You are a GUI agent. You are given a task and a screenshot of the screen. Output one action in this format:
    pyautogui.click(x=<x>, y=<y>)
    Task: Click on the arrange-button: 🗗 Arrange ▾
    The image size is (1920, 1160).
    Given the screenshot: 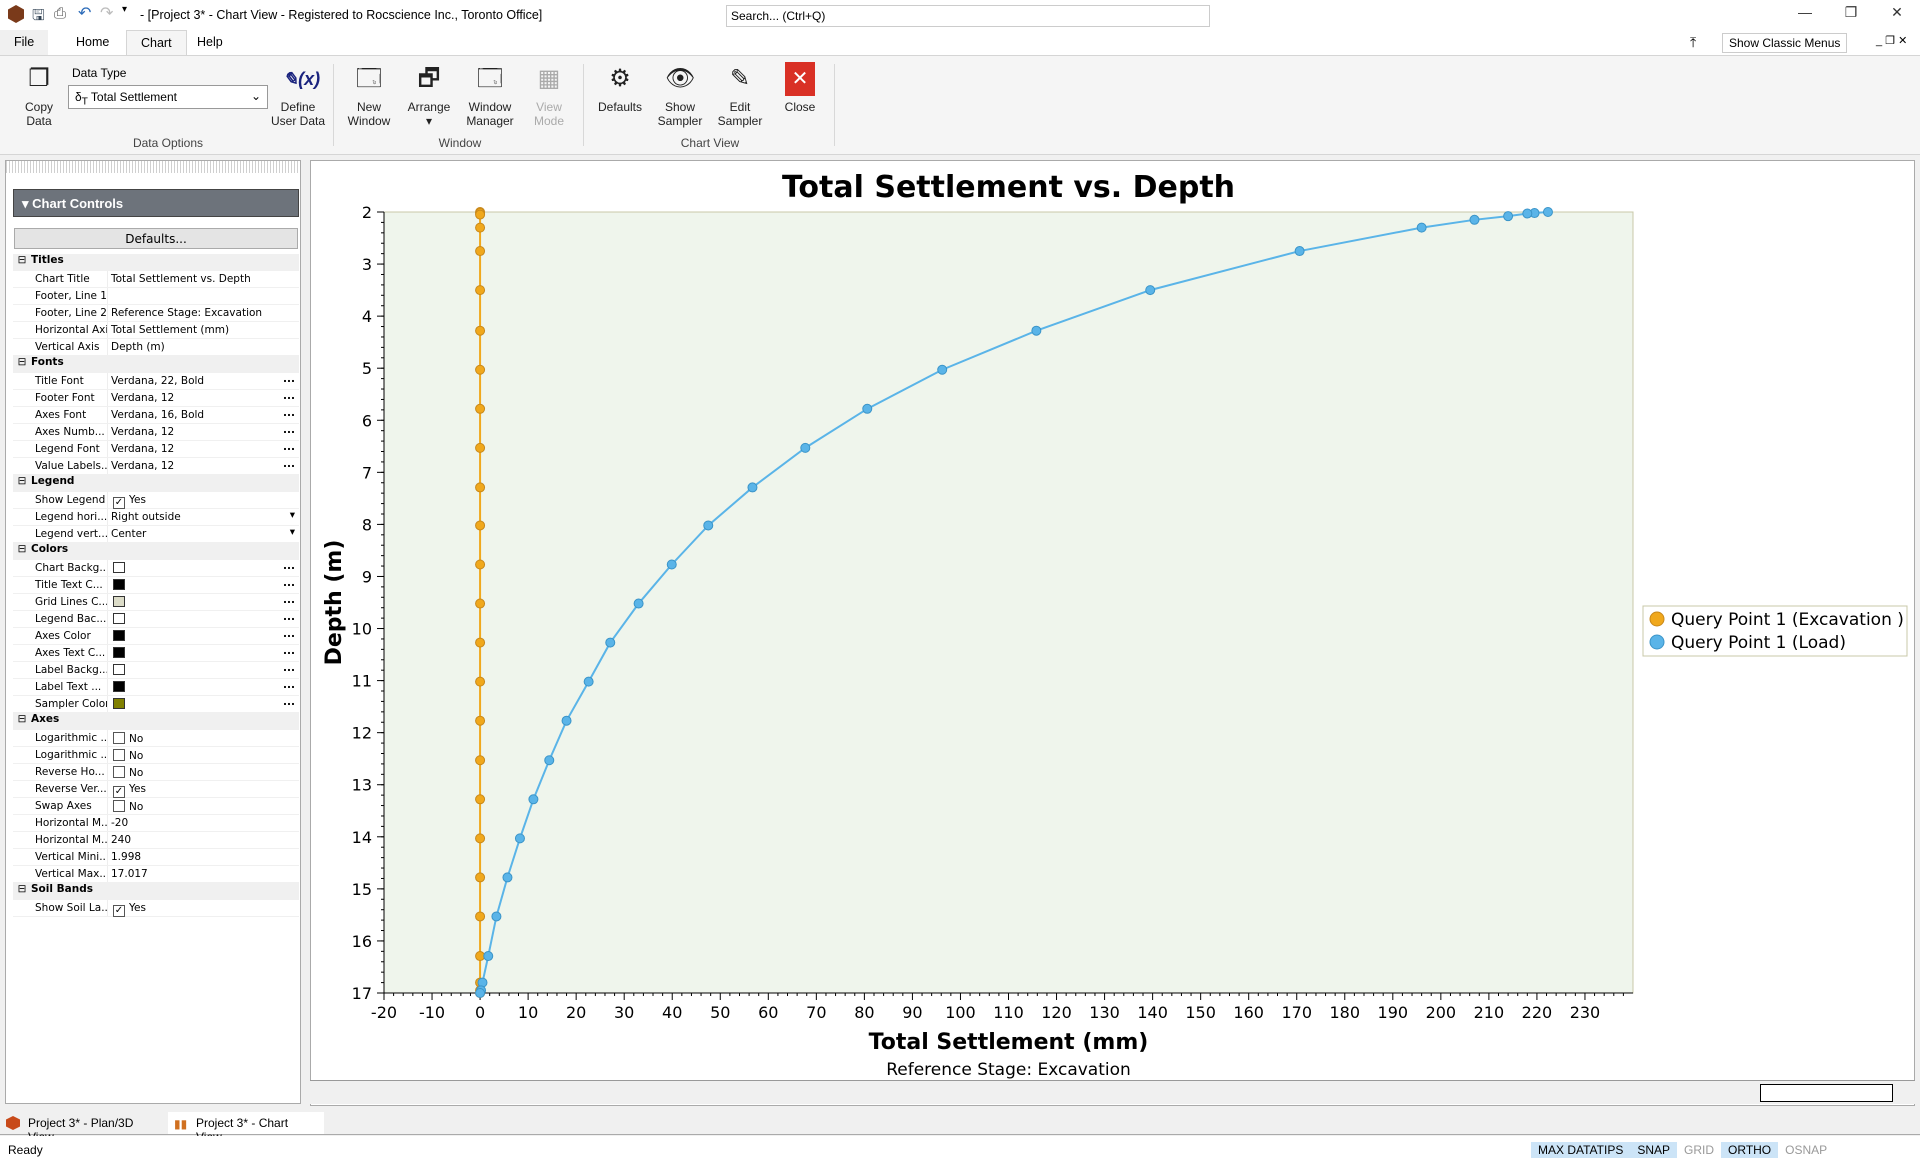 What is the action you would take?
    pyautogui.click(x=429, y=95)
    